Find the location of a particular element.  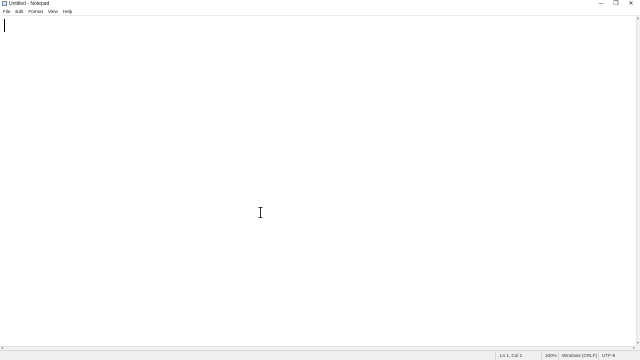

window-title: Untitled - Notepad is located at coordinates (29, 4).